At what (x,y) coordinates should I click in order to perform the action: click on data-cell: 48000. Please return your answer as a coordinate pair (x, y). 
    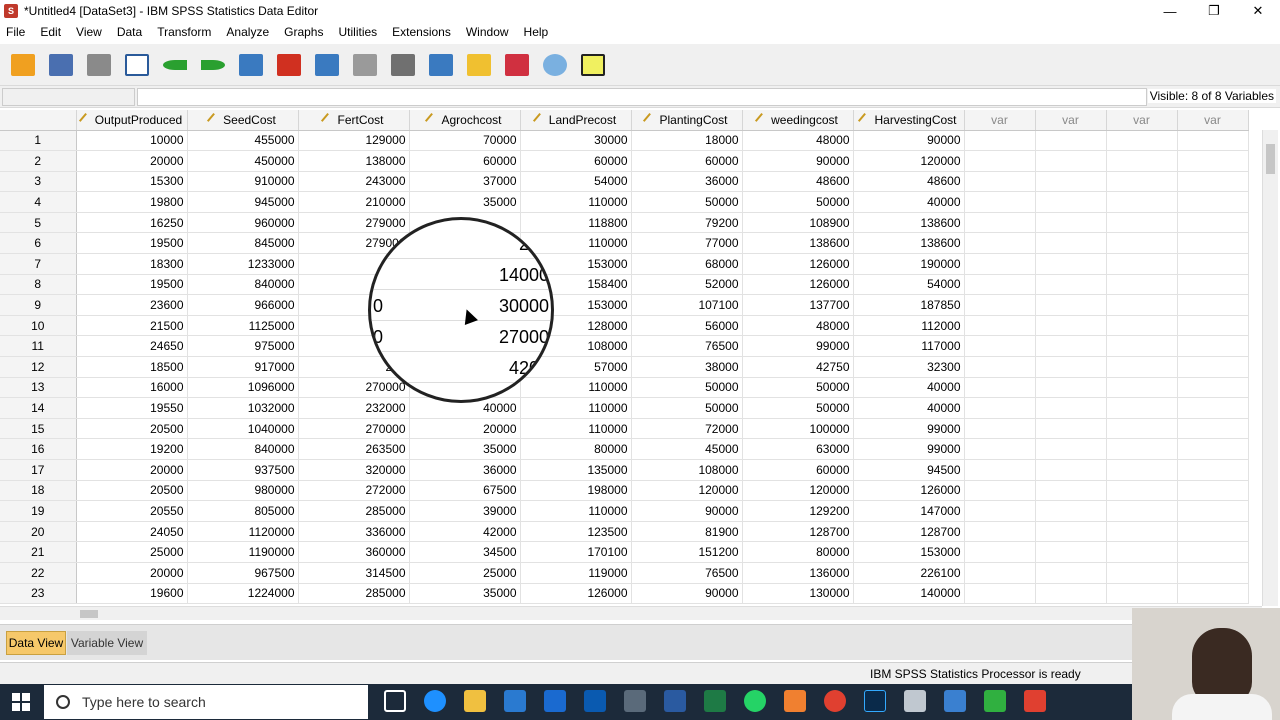
    Looking at the image, I should click on (798, 326).